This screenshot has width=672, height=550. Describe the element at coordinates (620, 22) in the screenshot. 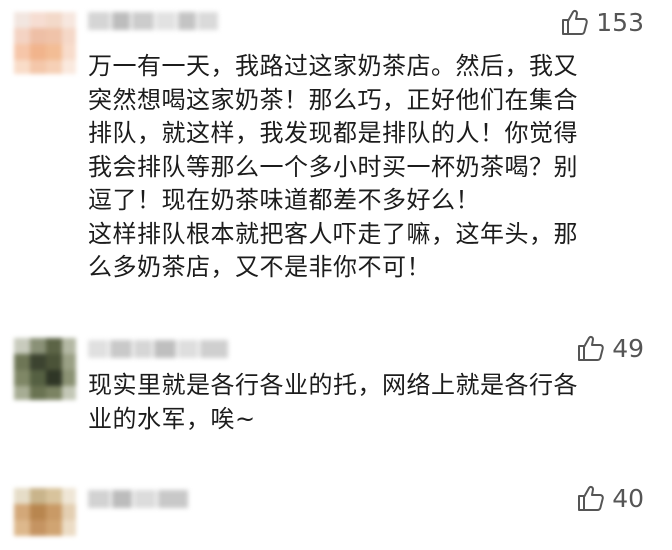

I see `like-count: 153` at that location.